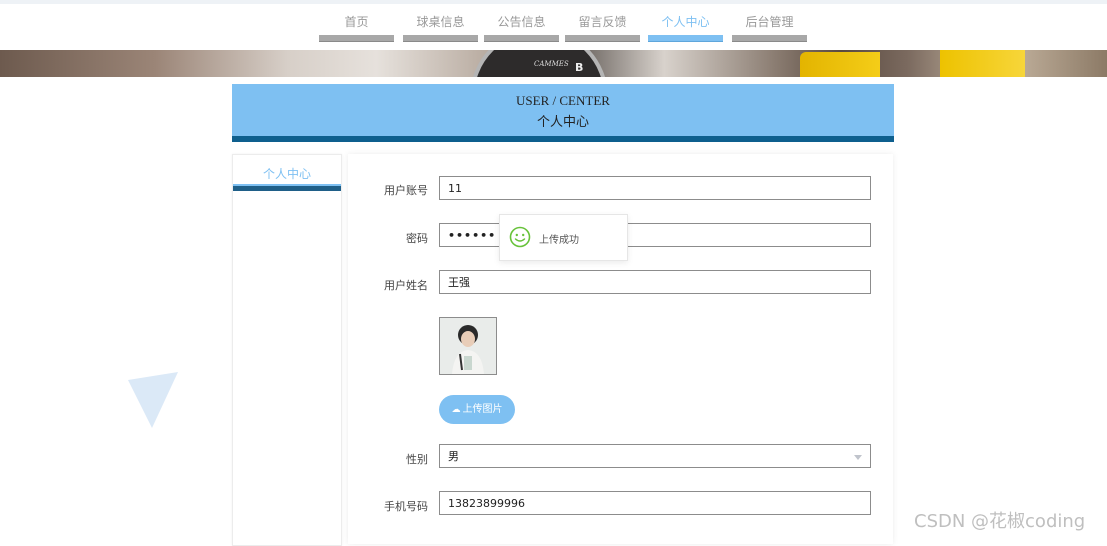  Describe the element at coordinates (453, 456) in the screenshot. I see `gender-select-value: 男` at that location.